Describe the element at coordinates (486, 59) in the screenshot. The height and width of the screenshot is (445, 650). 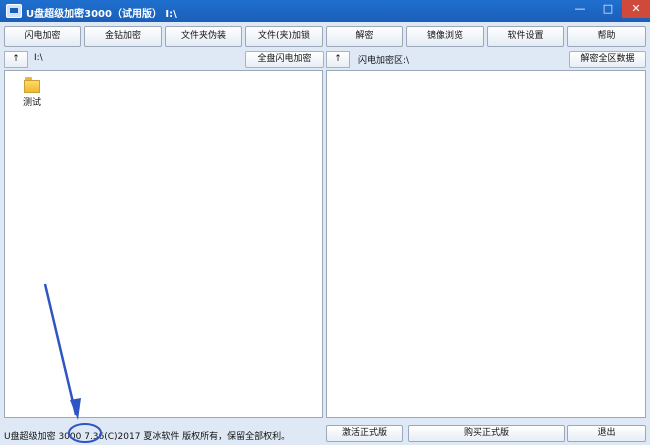
I see `right-path-bar: ↑ 闪电加密区:\ 解密全区数据` at that location.